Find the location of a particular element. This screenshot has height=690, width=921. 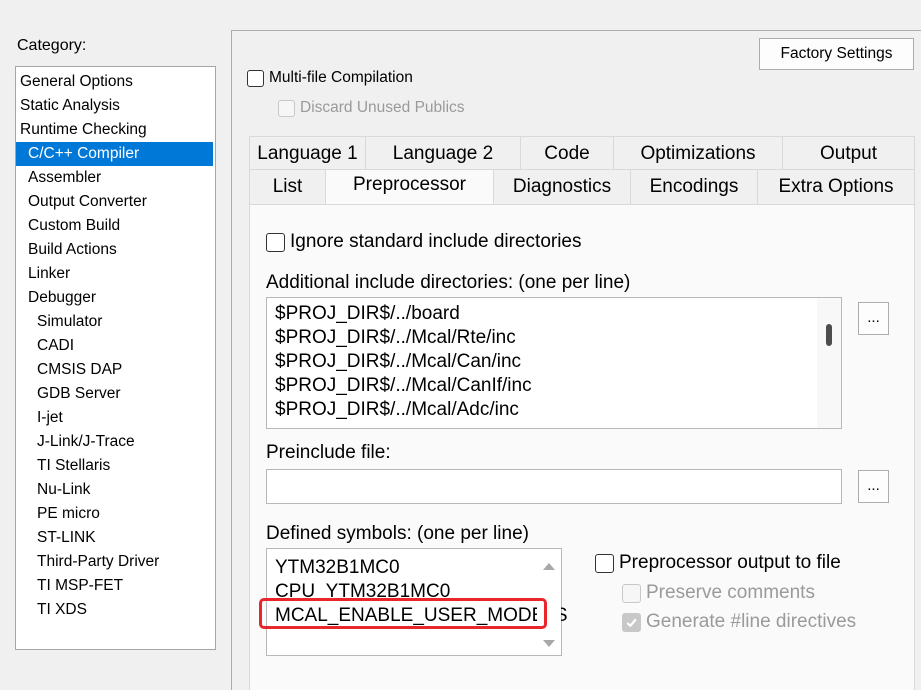

include-dir-line: $PROJ_DIR$/../Mcal/CanIf/inc is located at coordinates (403, 385).